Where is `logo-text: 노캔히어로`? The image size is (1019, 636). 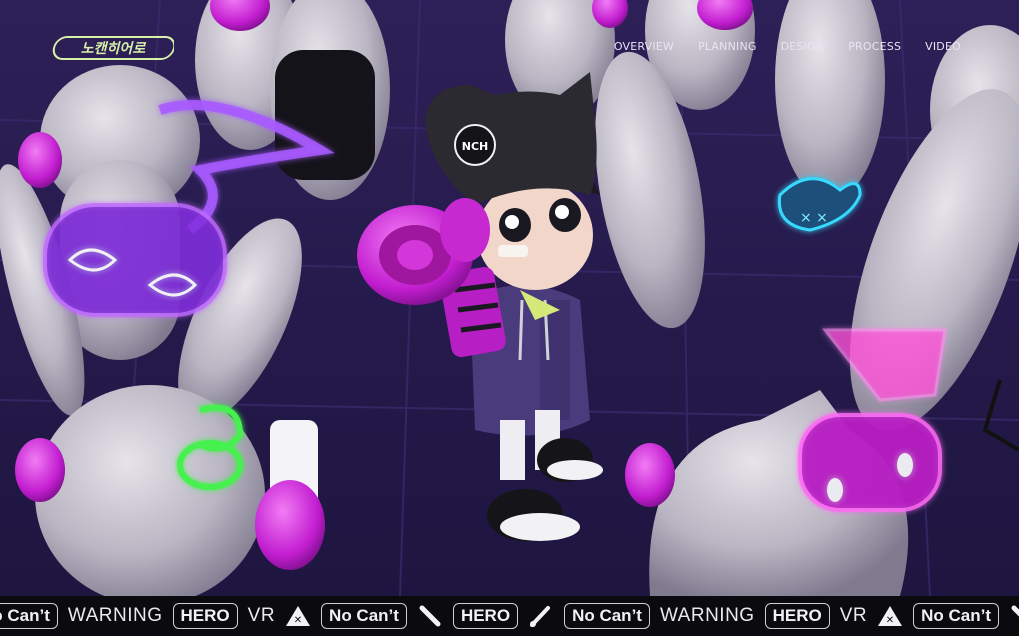 logo-text: 노캔히어로 is located at coordinates (114, 49).